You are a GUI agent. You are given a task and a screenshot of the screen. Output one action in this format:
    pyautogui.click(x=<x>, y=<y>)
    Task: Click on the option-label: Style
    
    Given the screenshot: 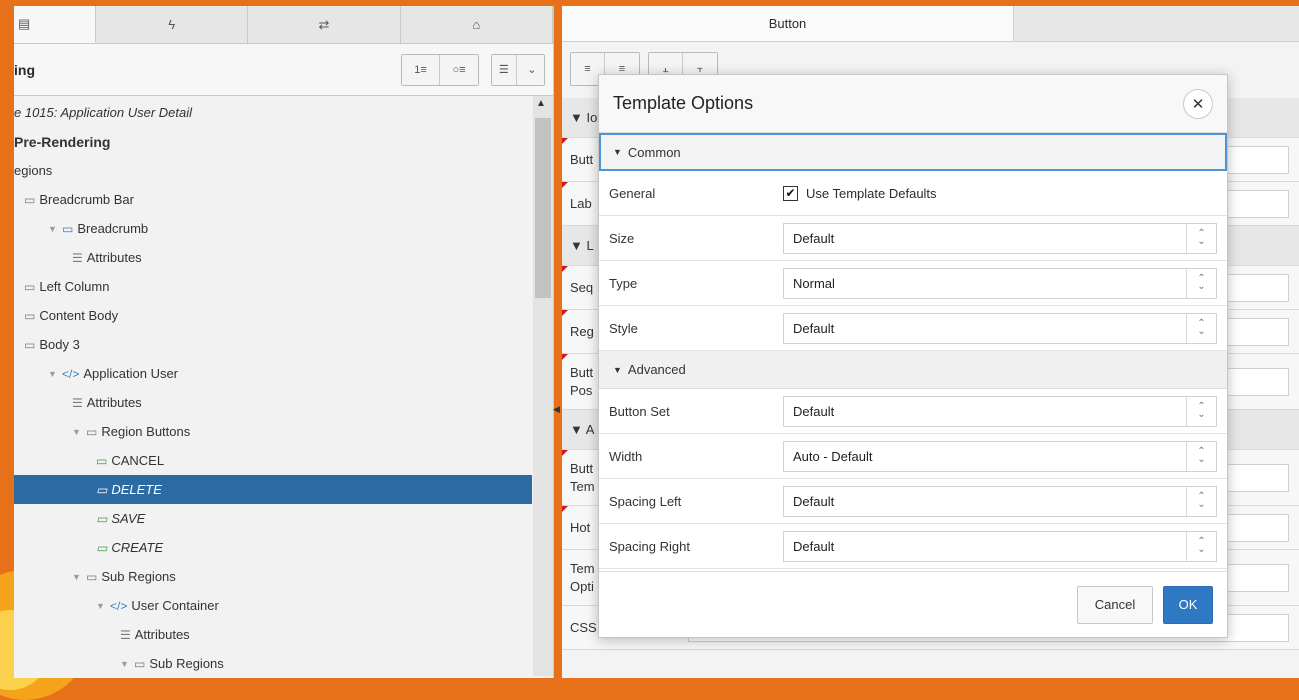 What is the action you would take?
    pyautogui.click(x=623, y=328)
    